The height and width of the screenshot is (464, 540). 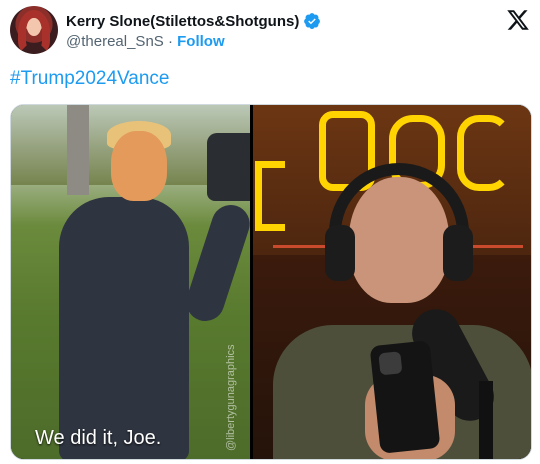 I want to click on author-avatar, so click(x=34, y=30).